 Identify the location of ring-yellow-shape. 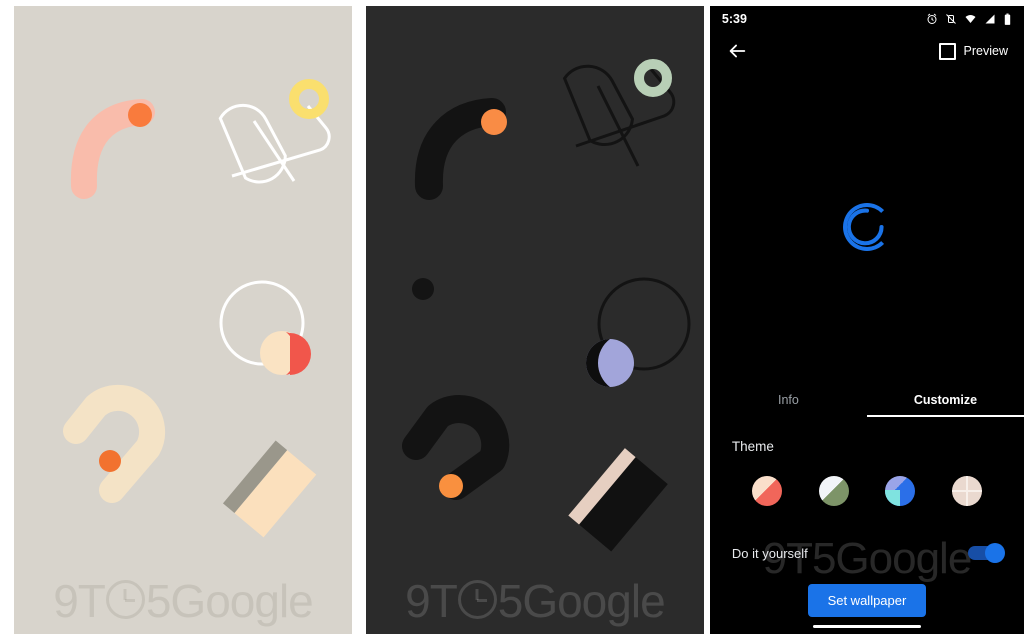
(309, 99).